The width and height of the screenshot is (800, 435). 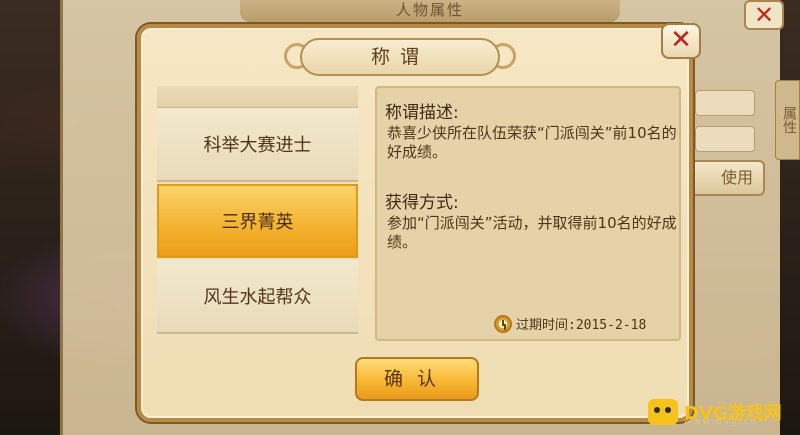 What do you see at coordinates (532, 232) in the screenshot?
I see `method-text: 参加“门派闯关”活动，并取得前10名的好成绩。` at bounding box center [532, 232].